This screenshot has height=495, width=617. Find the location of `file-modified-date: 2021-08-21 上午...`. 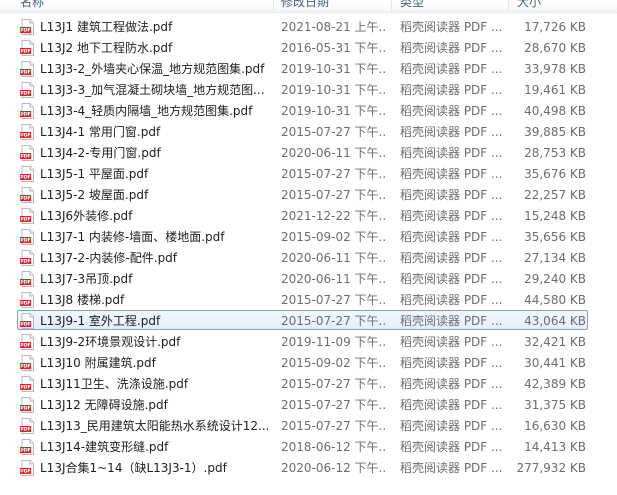

file-modified-date: 2021-08-21 上午... is located at coordinates (333, 27).